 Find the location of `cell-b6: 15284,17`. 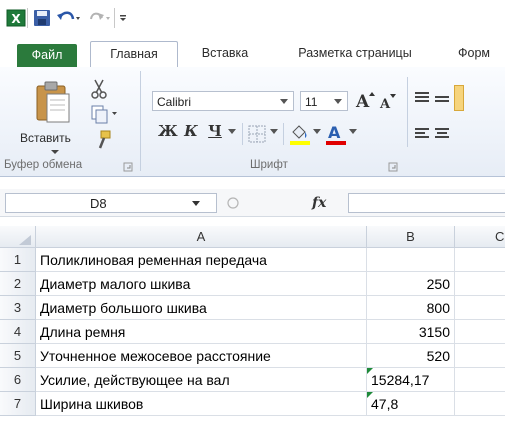

cell-b6: 15284,17 is located at coordinates (411, 380).